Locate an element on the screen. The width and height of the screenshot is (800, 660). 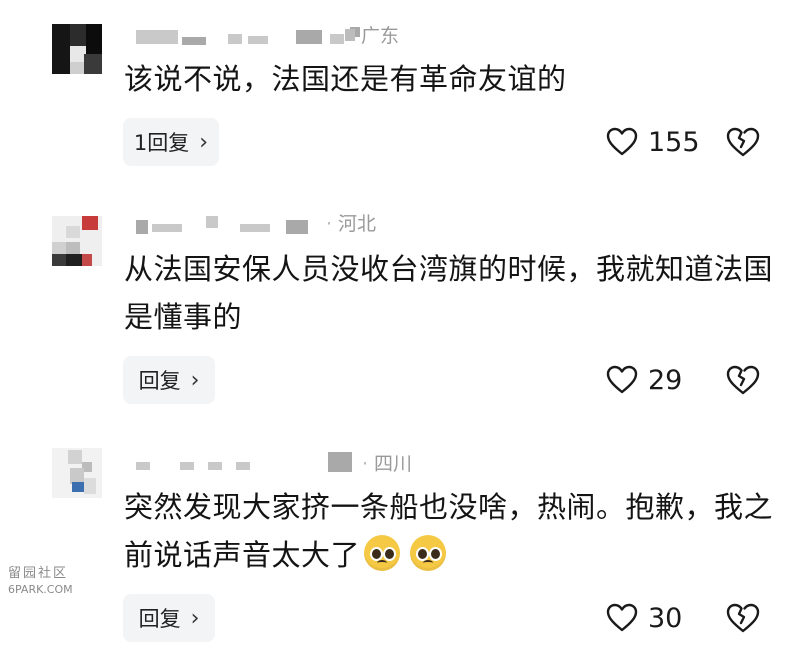
like-count: 30 is located at coordinates (665, 618).